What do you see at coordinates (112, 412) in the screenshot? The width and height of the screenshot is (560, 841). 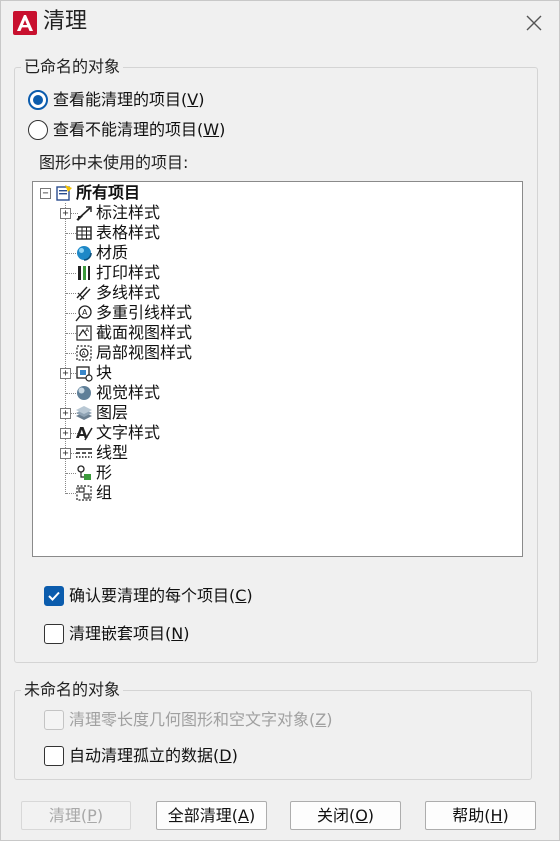 I see `tree-item-label: 图层` at bounding box center [112, 412].